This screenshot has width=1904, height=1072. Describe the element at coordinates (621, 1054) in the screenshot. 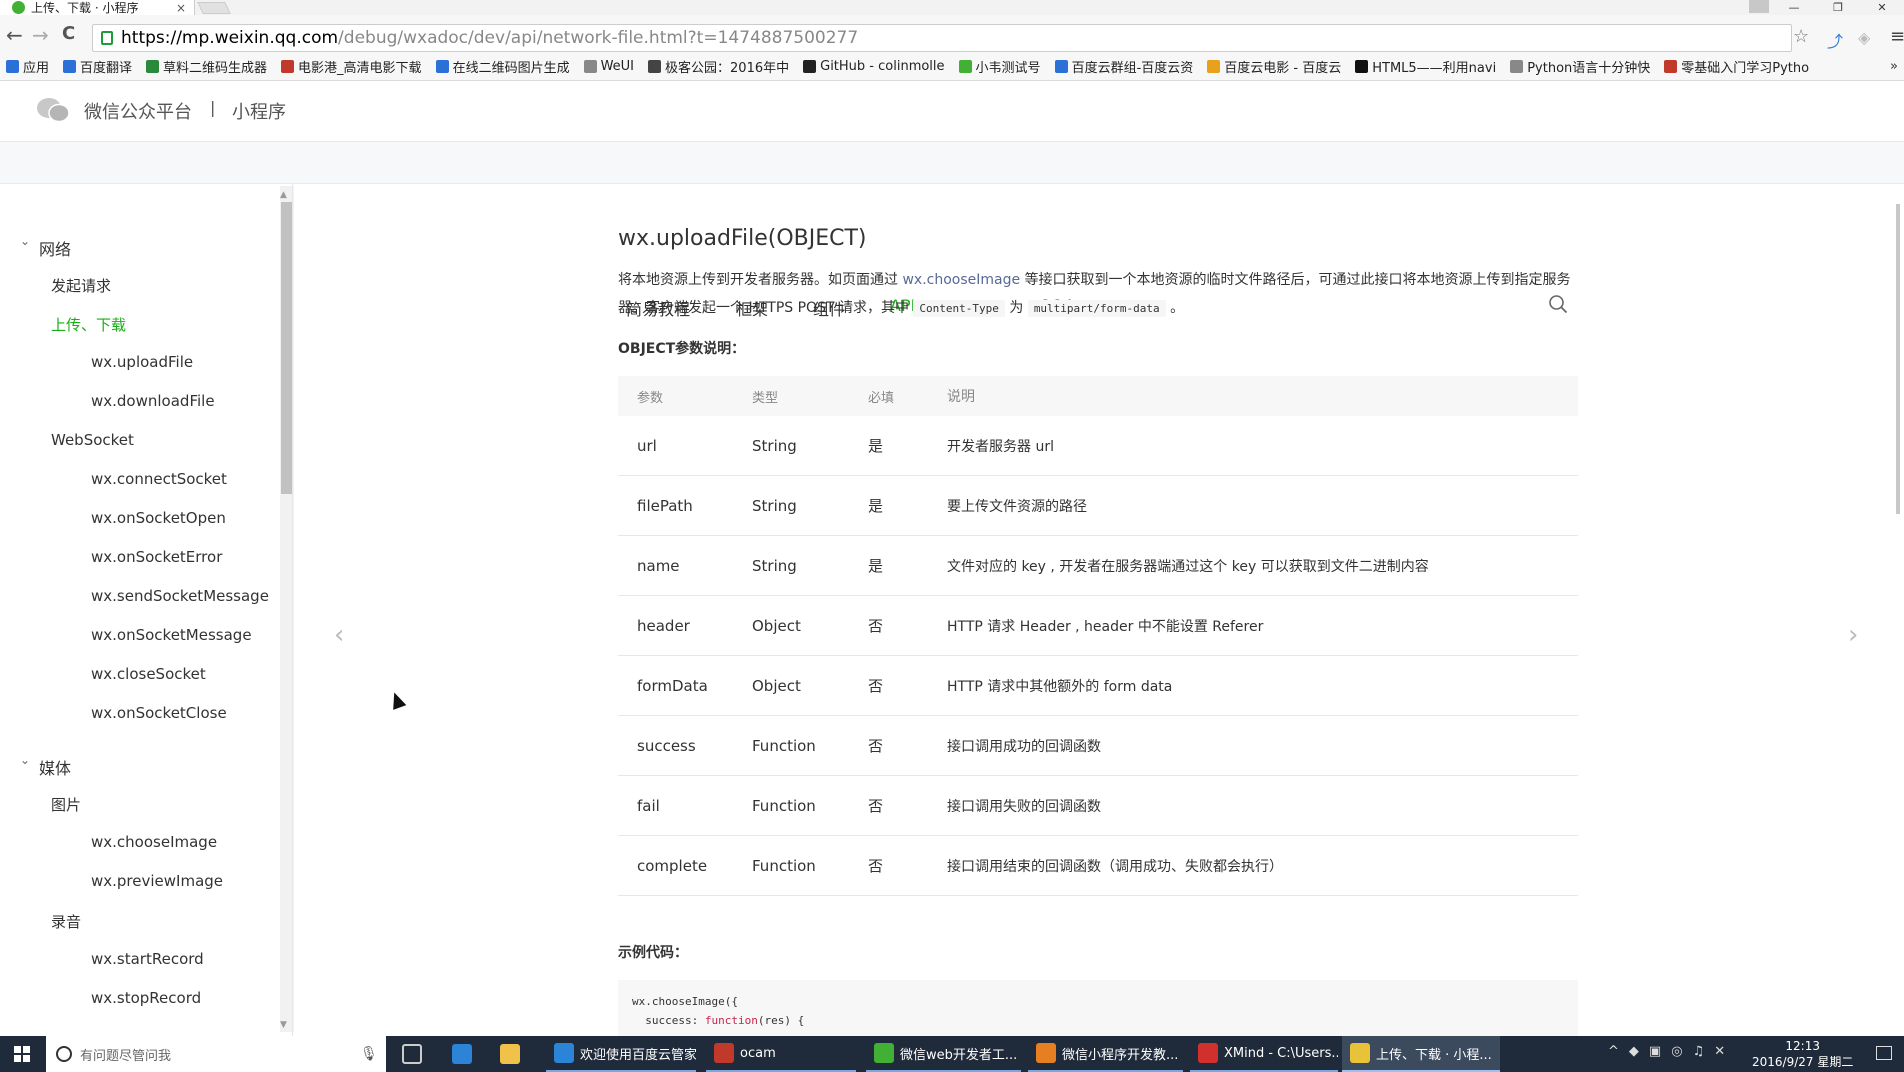

I see `taskbar-app: 欢迎使用百度云管家` at that location.